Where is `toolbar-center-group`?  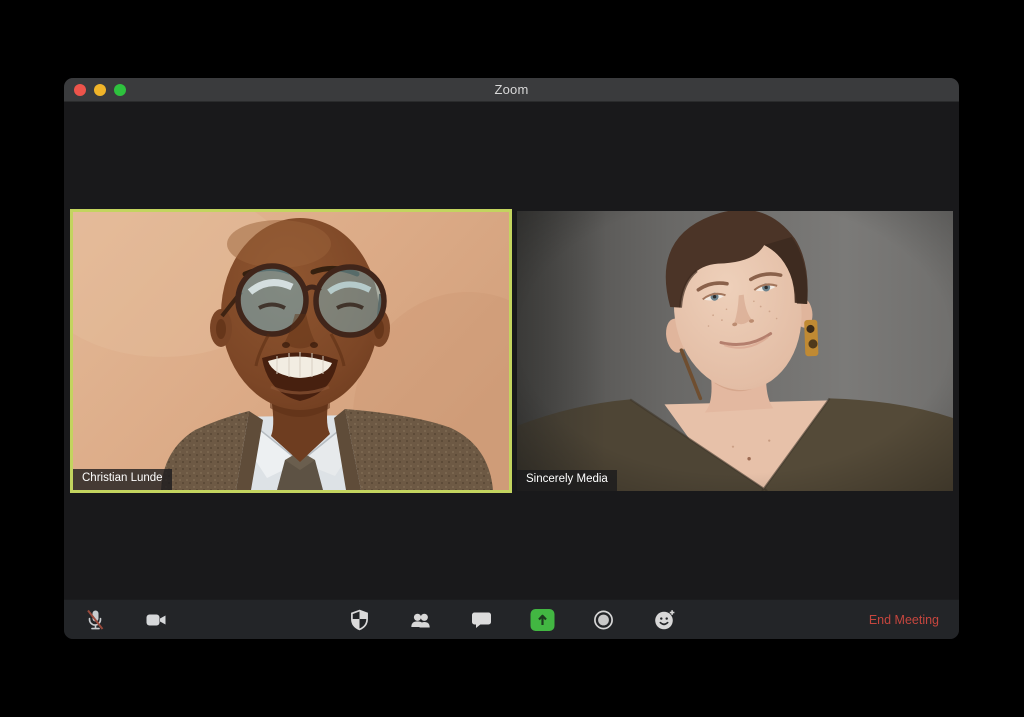 toolbar-center-group is located at coordinates (511, 619).